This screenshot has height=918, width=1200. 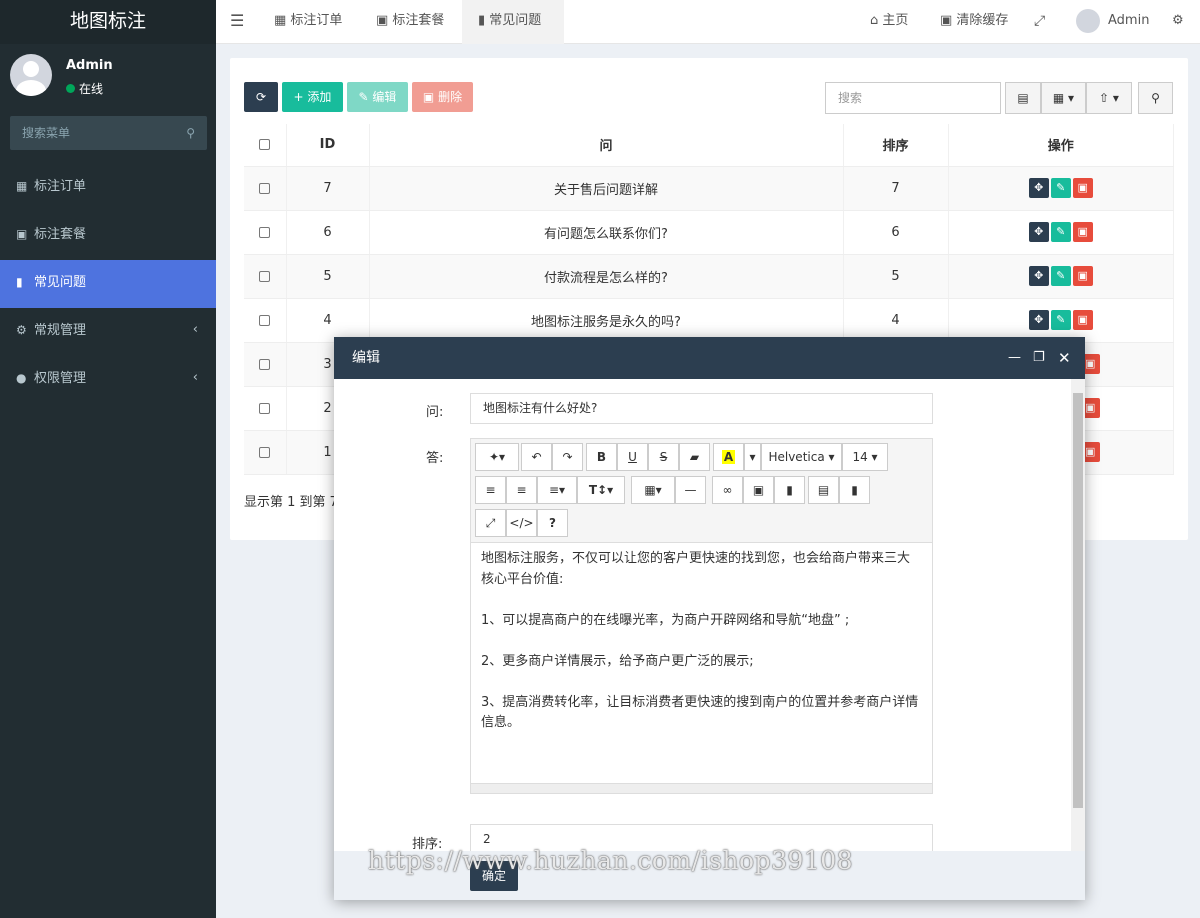 I want to click on editor-resize-handle, so click(x=701, y=788).